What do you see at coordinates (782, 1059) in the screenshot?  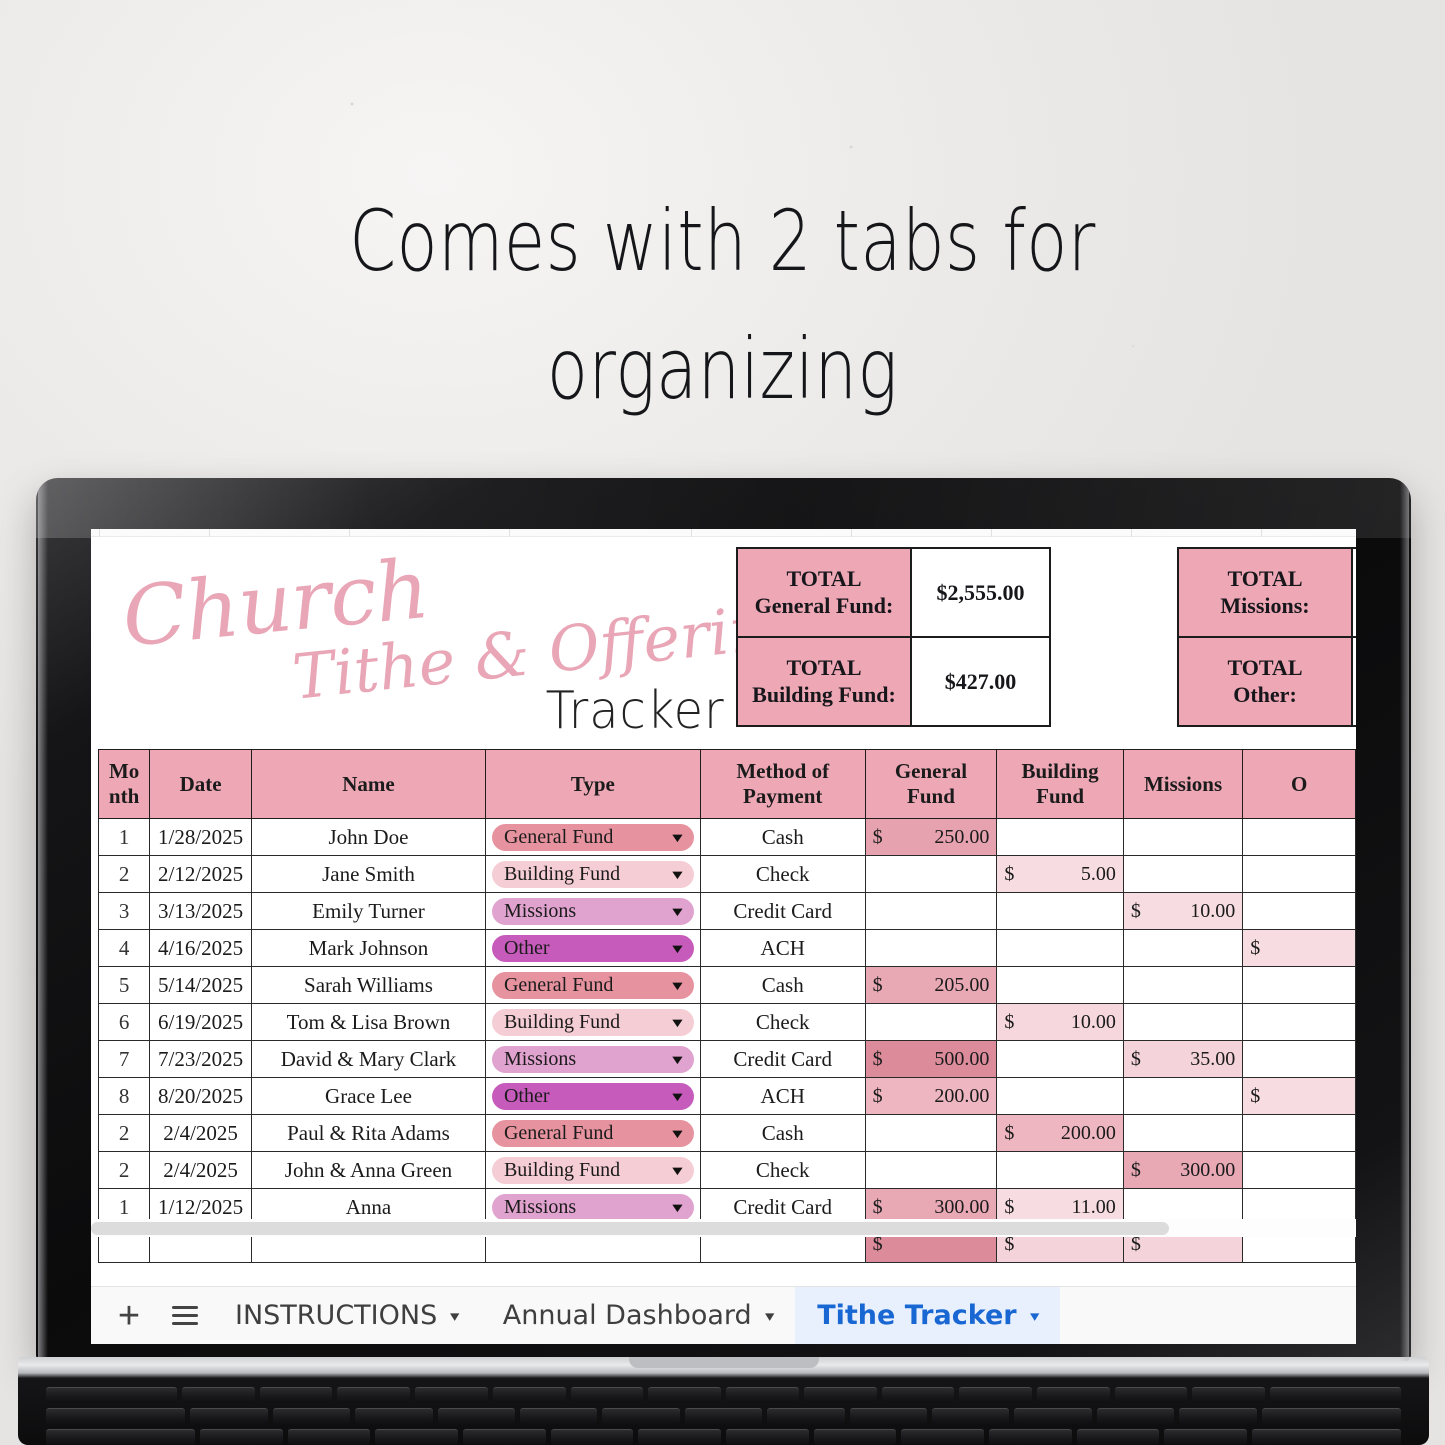 I see `cell-method-of-payment: Credit Card` at bounding box center [782, 1059].